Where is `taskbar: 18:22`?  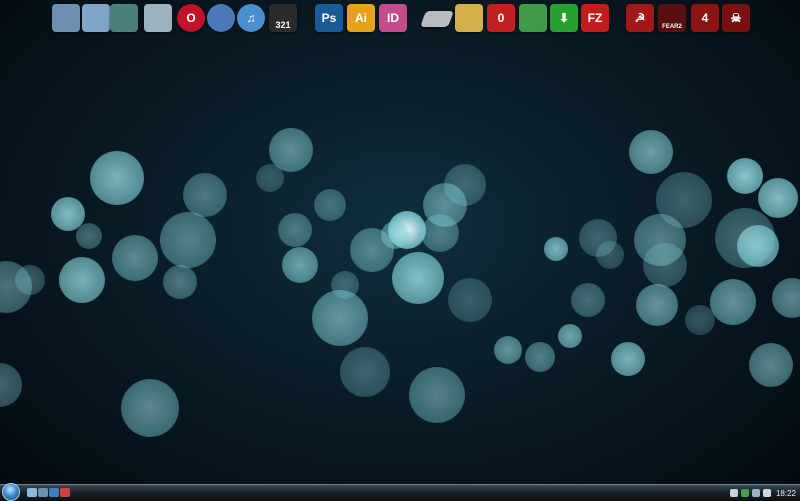
taskbar: 18:22 is located at coordinates (400, 492).